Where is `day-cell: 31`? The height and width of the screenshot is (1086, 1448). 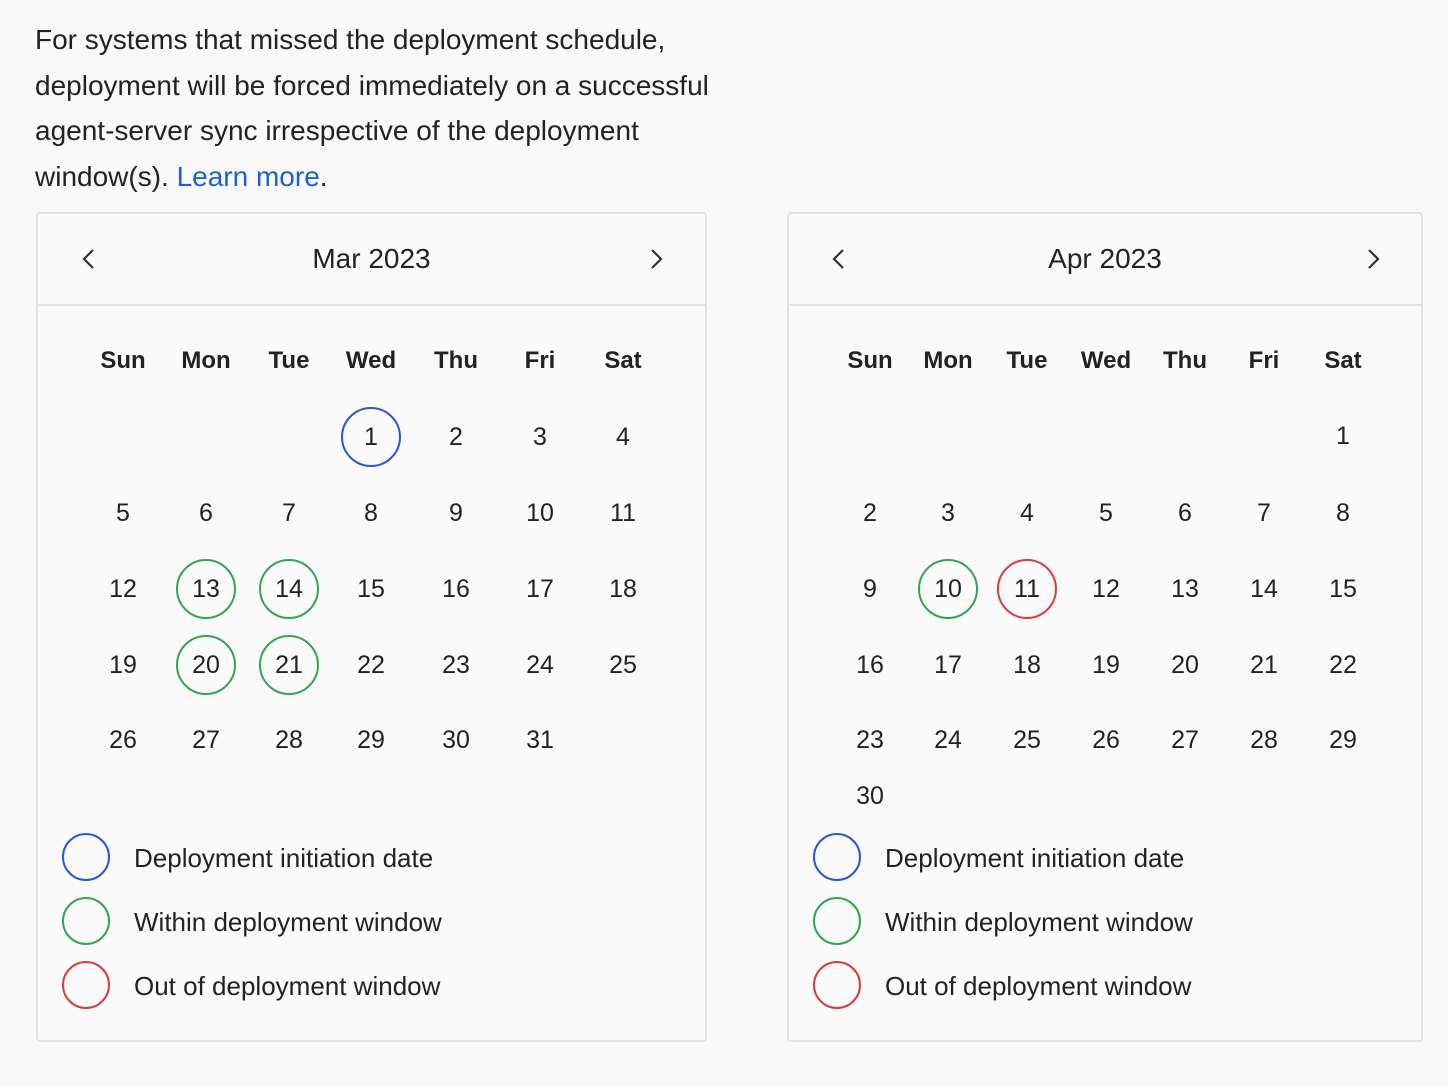
day-cell: 31 is located at coordinates (540, 740).